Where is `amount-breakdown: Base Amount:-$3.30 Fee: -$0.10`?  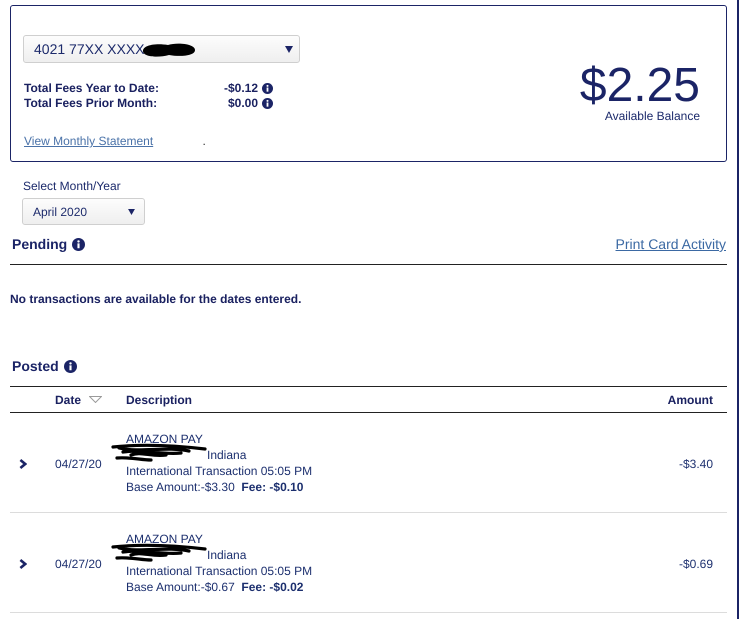 amount-breakdown: Base Amount:-$3.30 Fee: -$0.10 is located at coordinates (215, 486).